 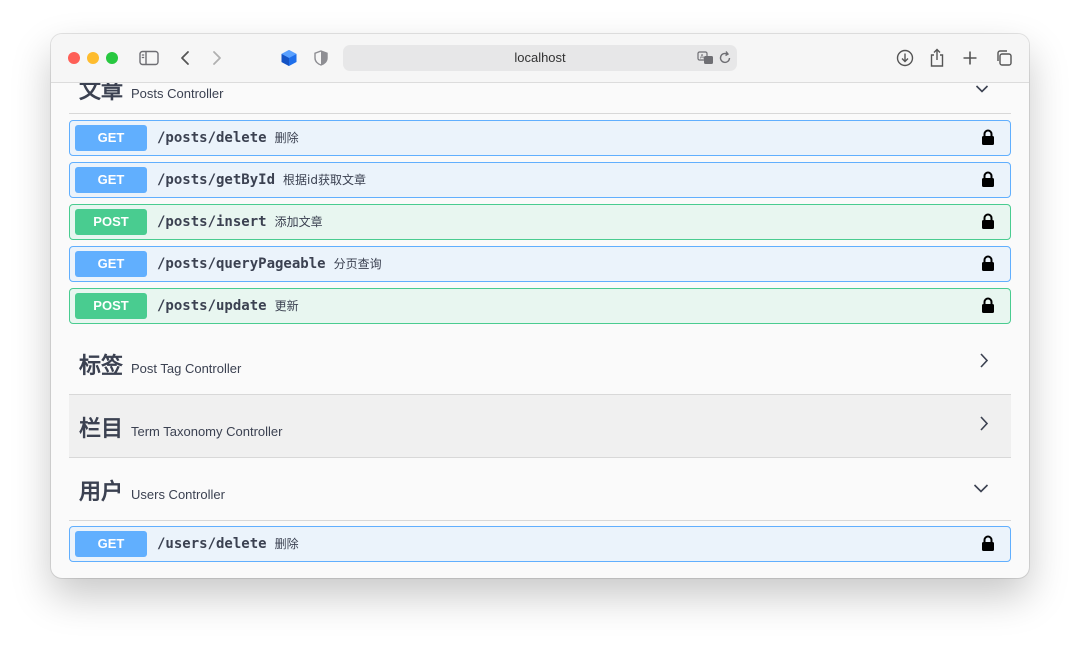 I want to click on address-bar: localhost A, so click(x=540, y=58).